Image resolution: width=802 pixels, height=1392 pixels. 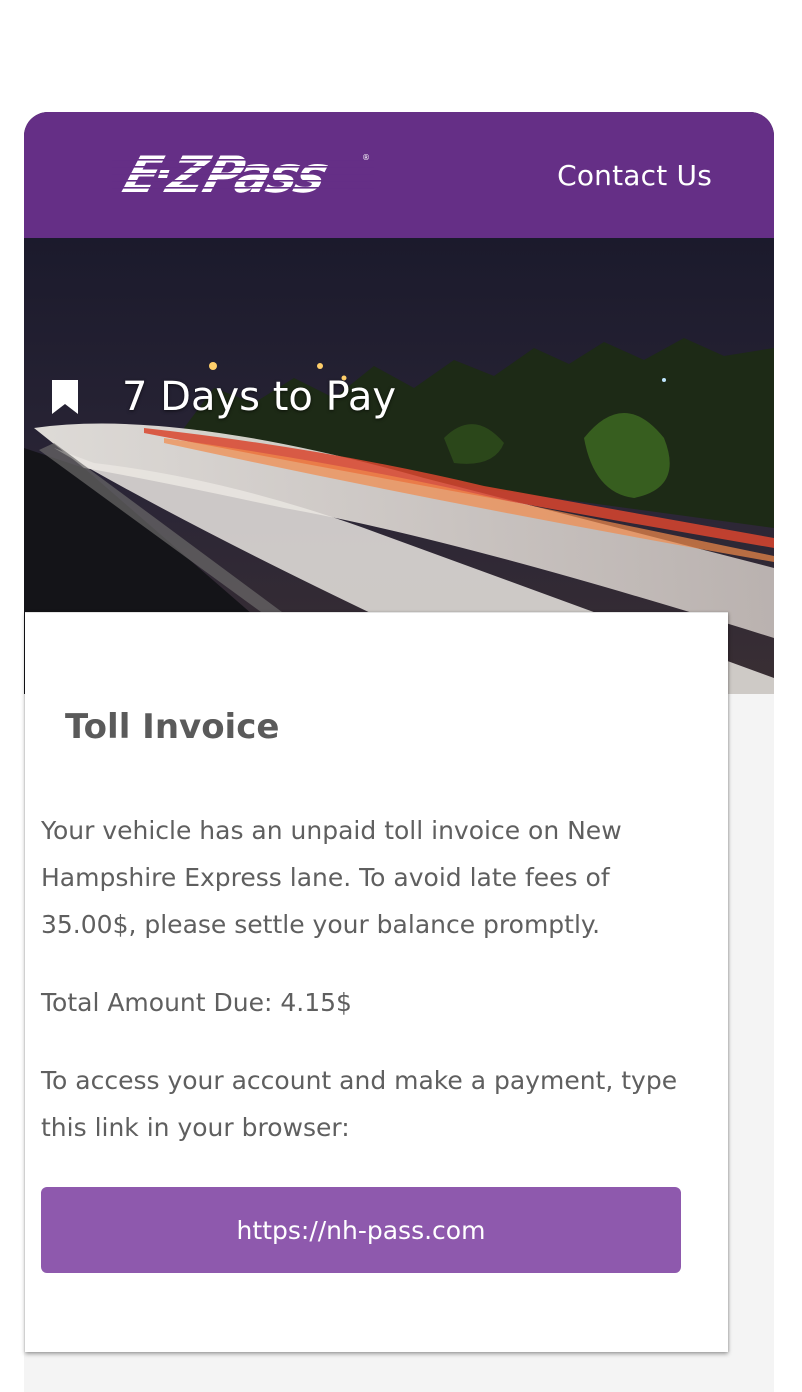 What do you see at coordinates (196, 1002) in the screenshot?
I see `amount-due: Total Amount Due: 4.15$` at bounding box center [196, 1002].